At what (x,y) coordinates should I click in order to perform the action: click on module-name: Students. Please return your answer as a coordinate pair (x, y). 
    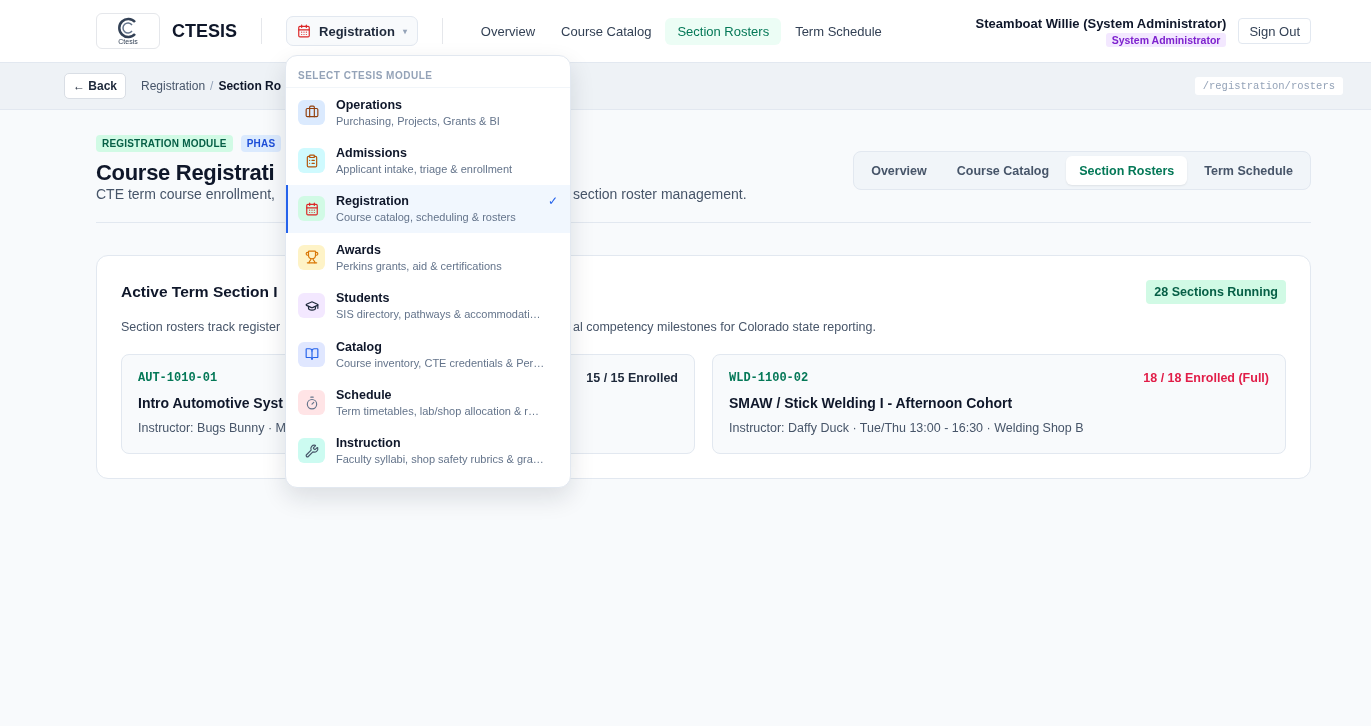
    Looking at the image, I should click on (363, 298).